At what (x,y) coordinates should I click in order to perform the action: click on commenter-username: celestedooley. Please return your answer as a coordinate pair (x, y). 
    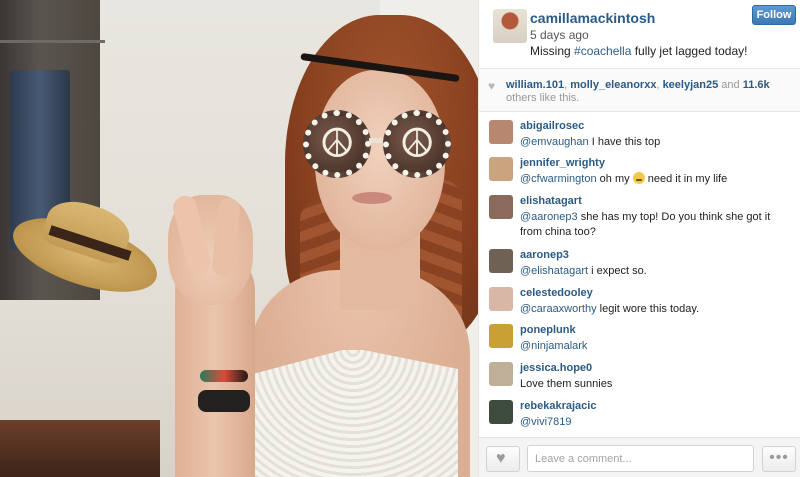
    Looking at the image, I should click on (556, 293).